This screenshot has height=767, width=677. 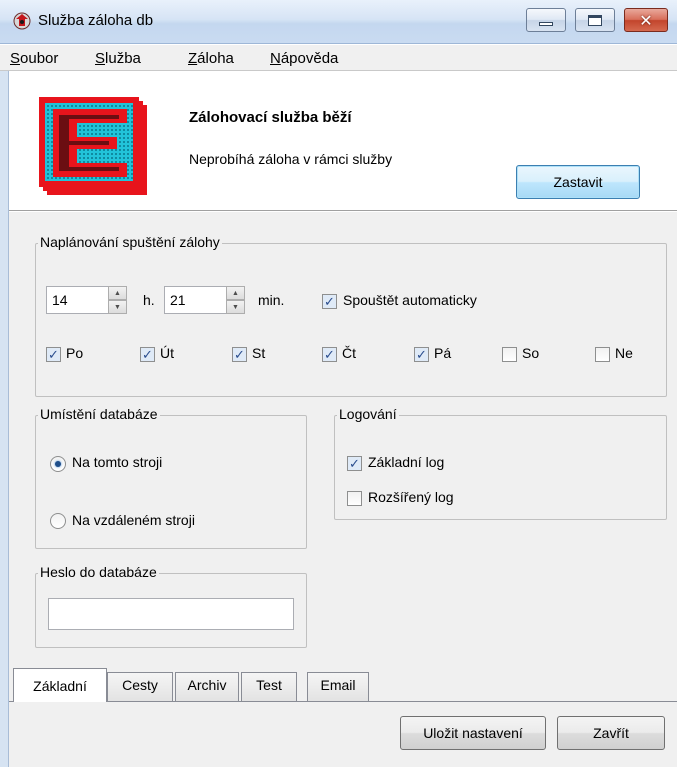 I want to click on minute-spinner-buttons: ▲ ▼, so click(x=235, y=300).